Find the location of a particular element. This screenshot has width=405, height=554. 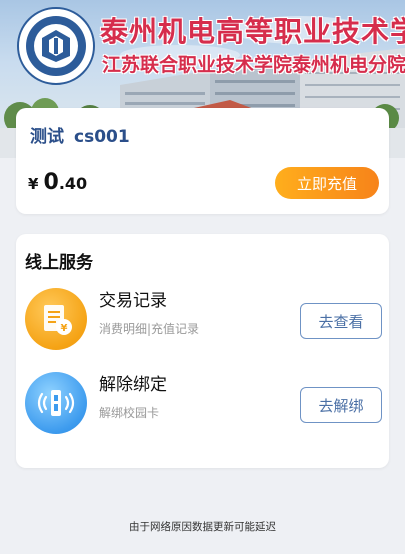

account-name: 测试 cs001 is located at coordinates (80, 134).